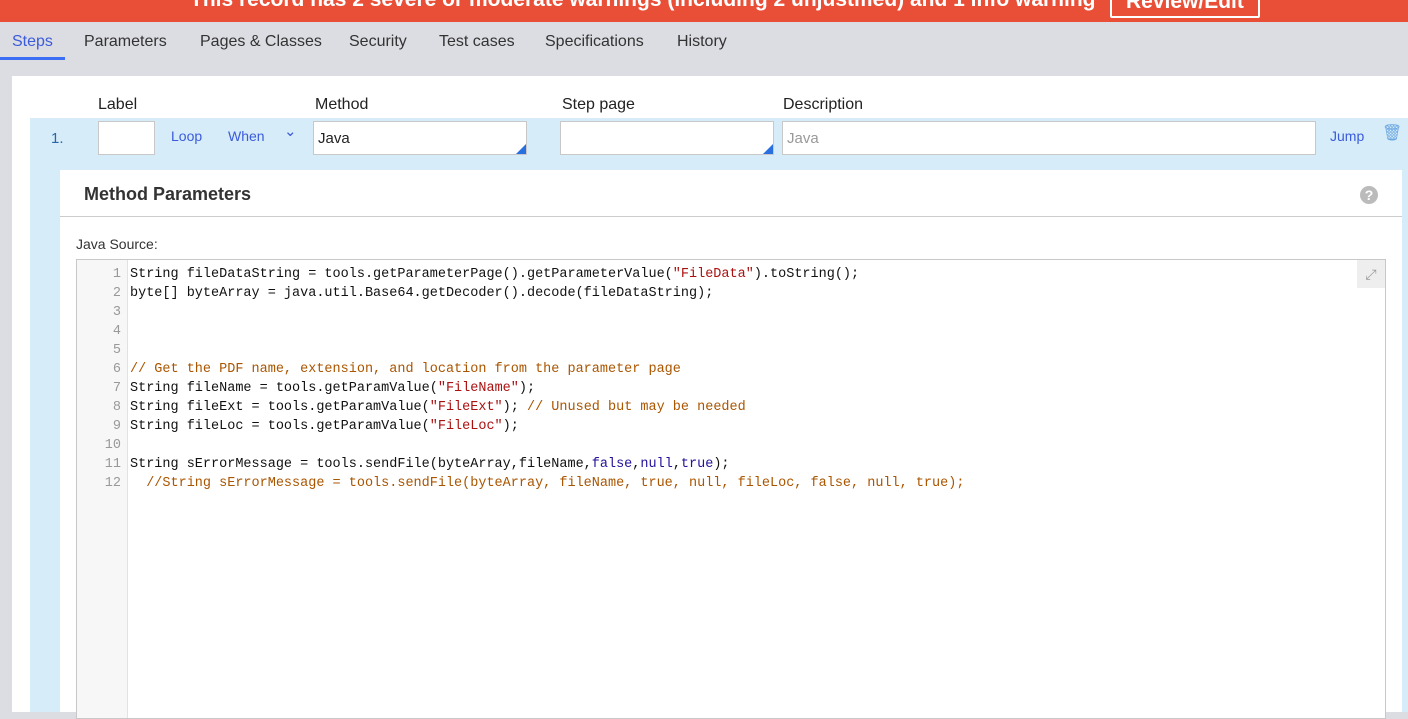 The image size is (1408, 719). I want to click on line-number: 12, so click(112, 483).